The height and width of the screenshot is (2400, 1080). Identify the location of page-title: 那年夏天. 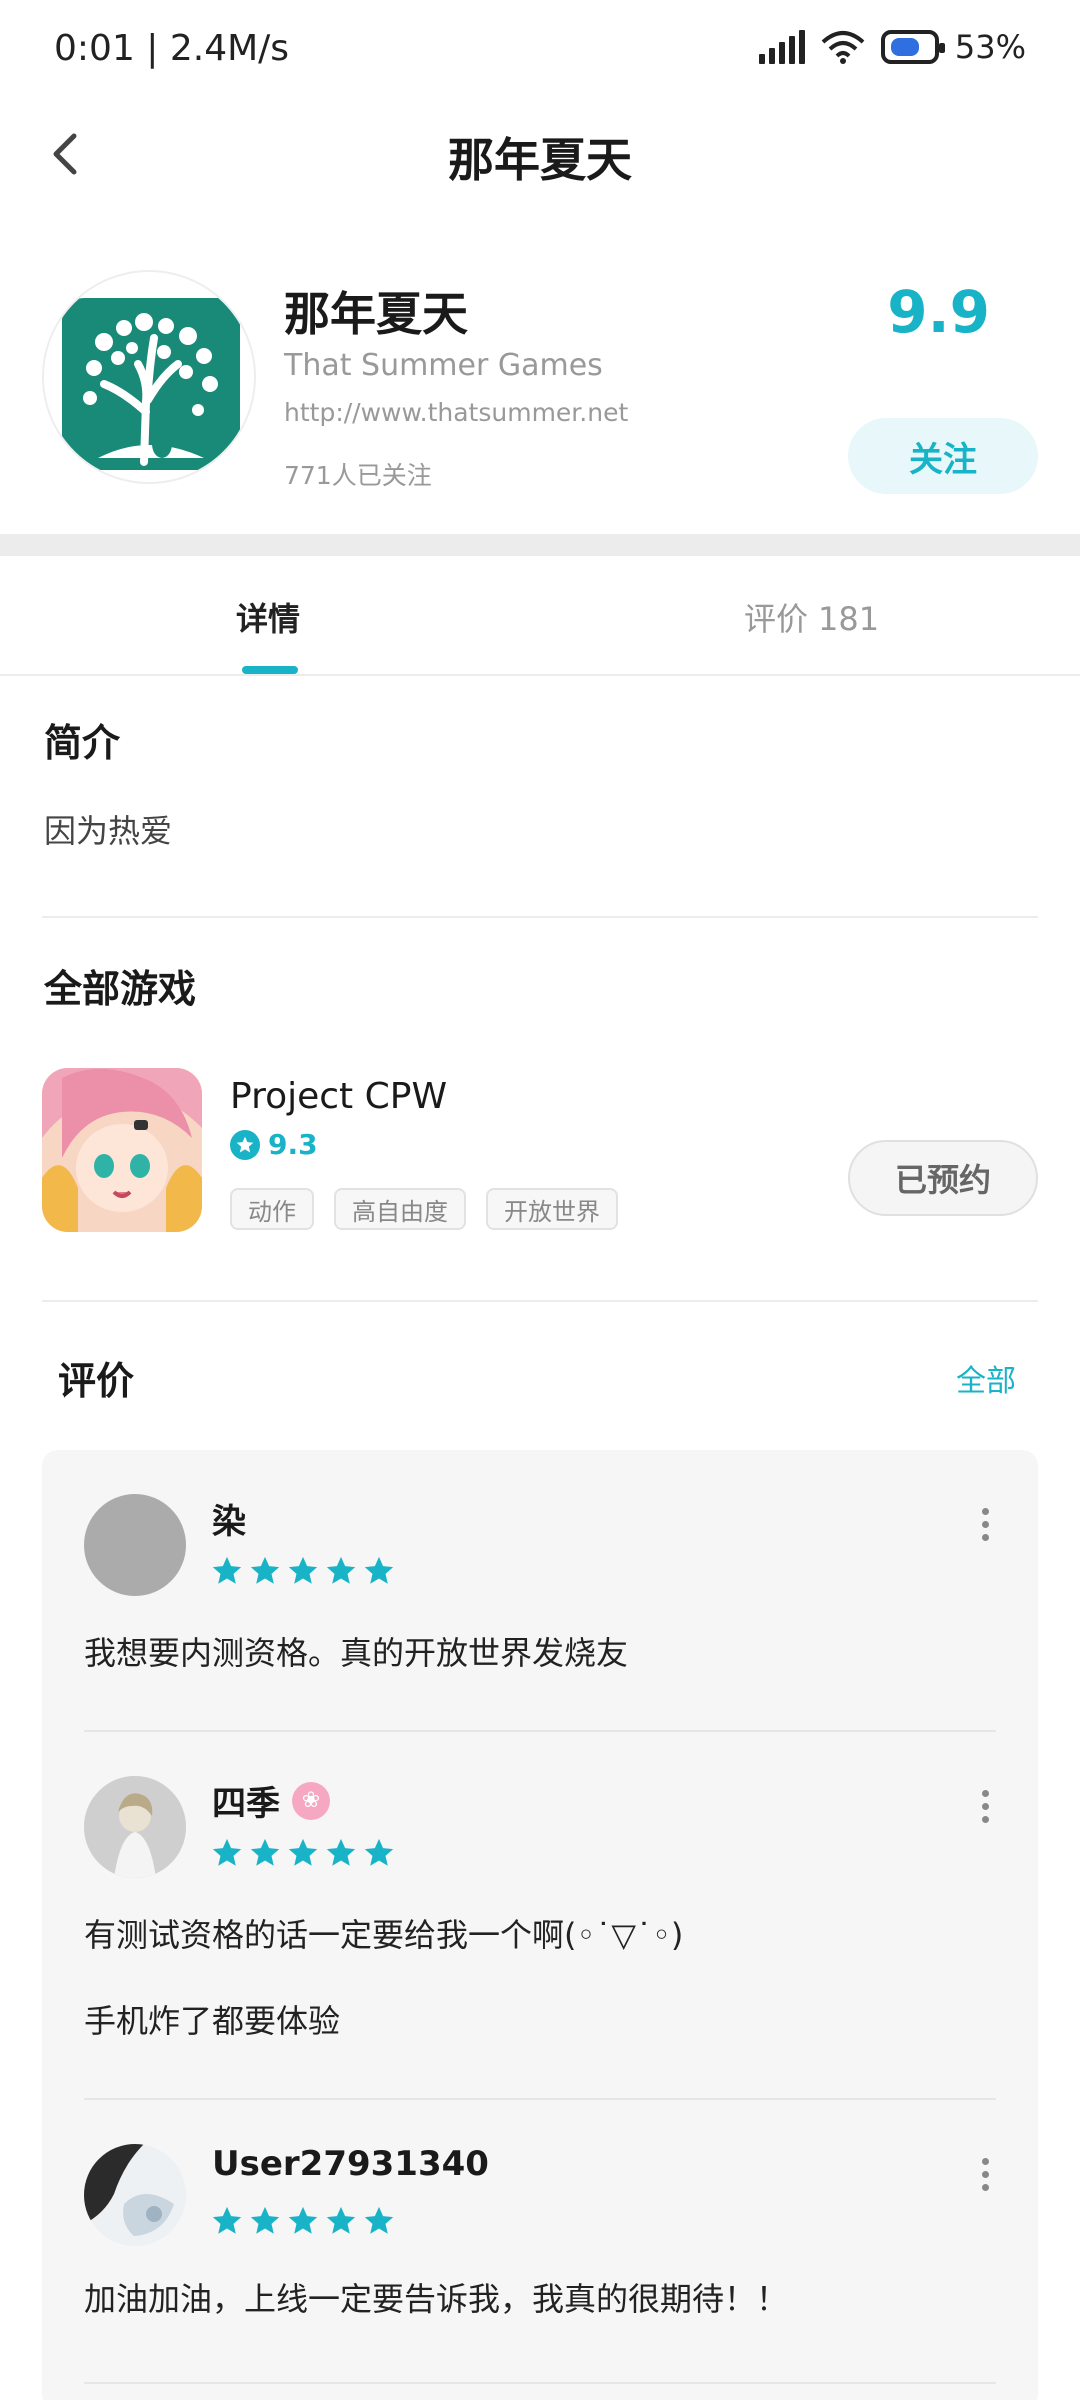
(540, 160).